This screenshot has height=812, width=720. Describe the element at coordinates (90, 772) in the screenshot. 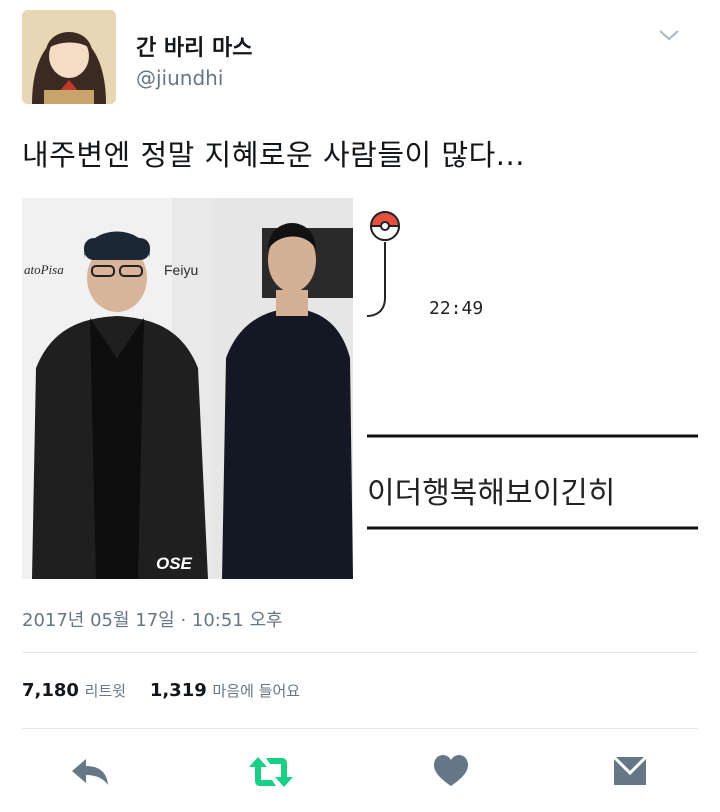

I see `reply-icon` at that location.